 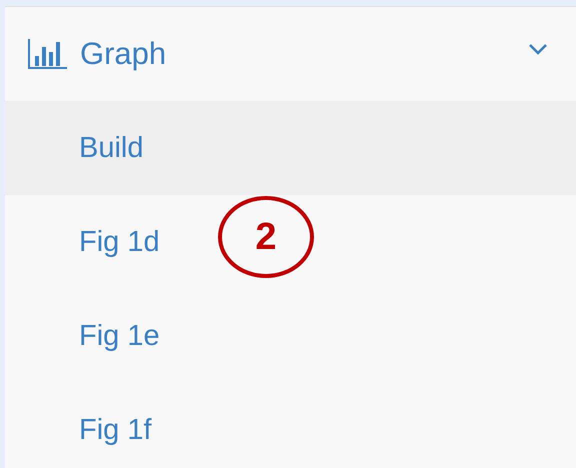 I want to click on bar-chart-icon, so click(x=48, y=54).